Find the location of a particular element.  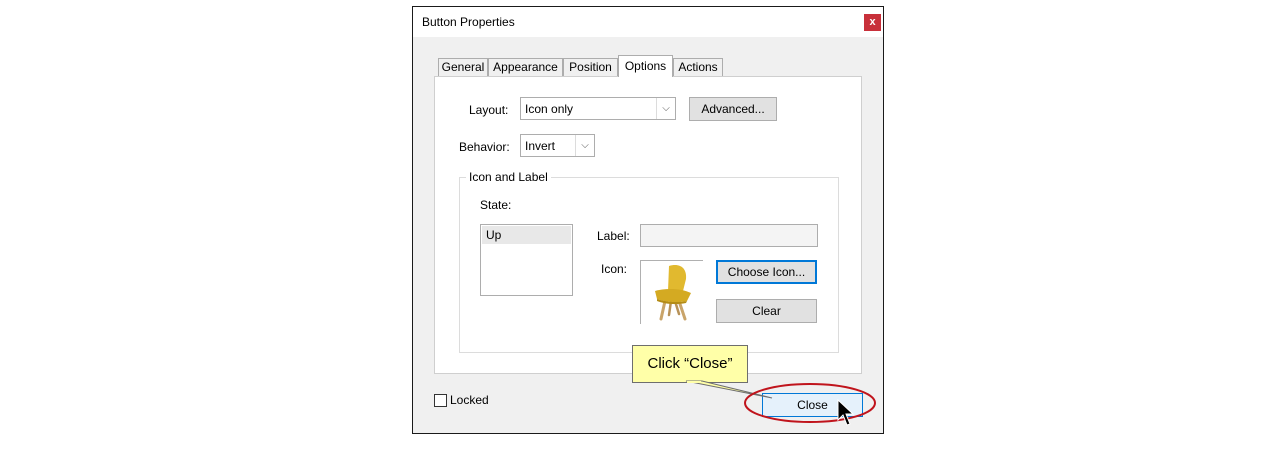

group-title: Icon and Label is located at coordinates (508, 177).